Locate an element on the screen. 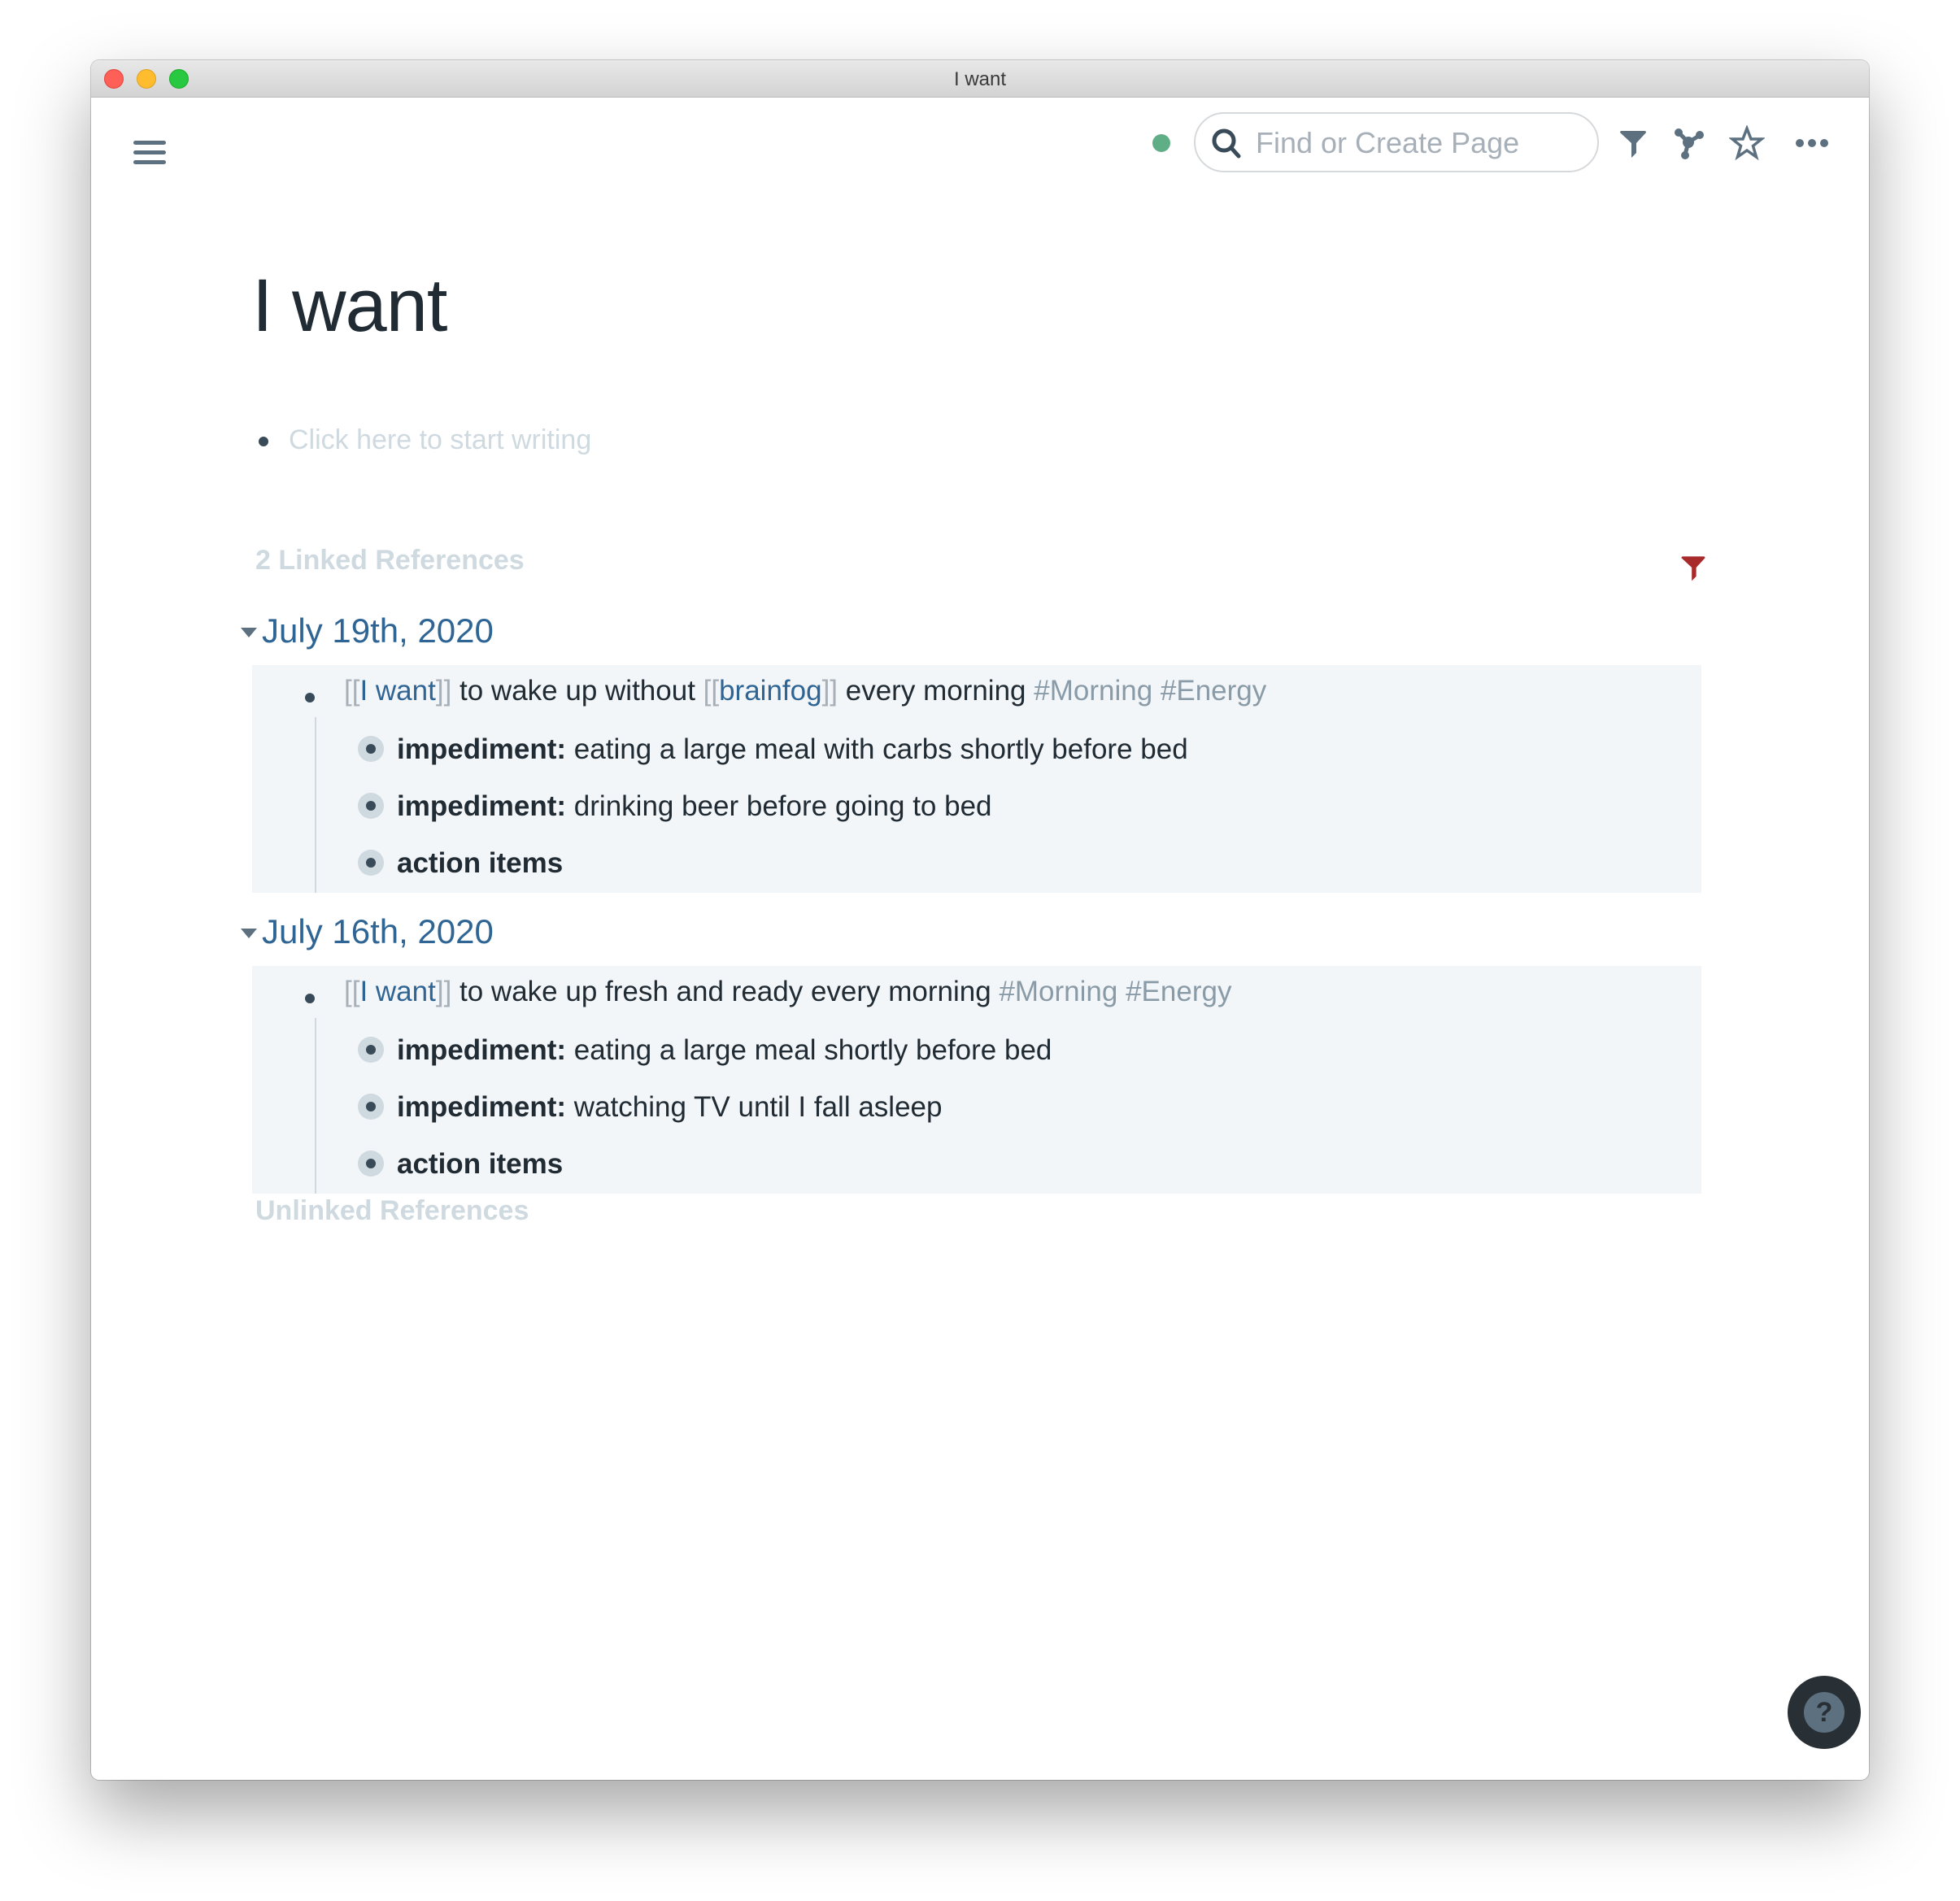 The image size is (1960, 1901). more-icon is located at coordinates (1812, 143).